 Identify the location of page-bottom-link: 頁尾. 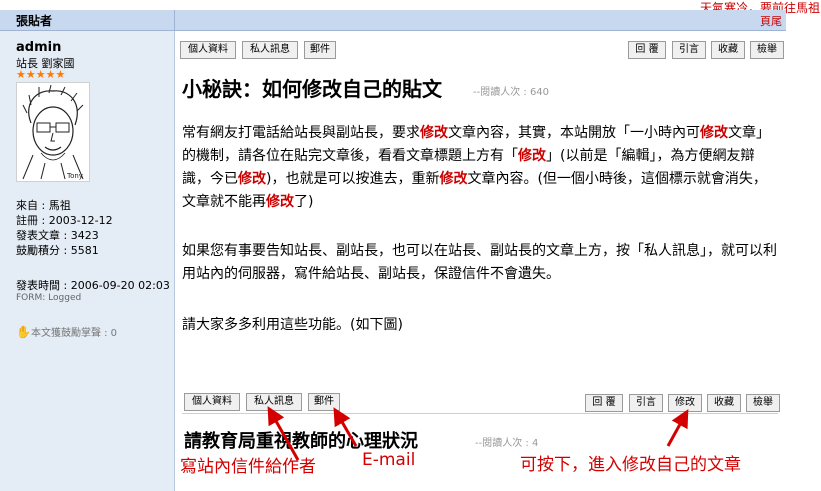
(771, 21).